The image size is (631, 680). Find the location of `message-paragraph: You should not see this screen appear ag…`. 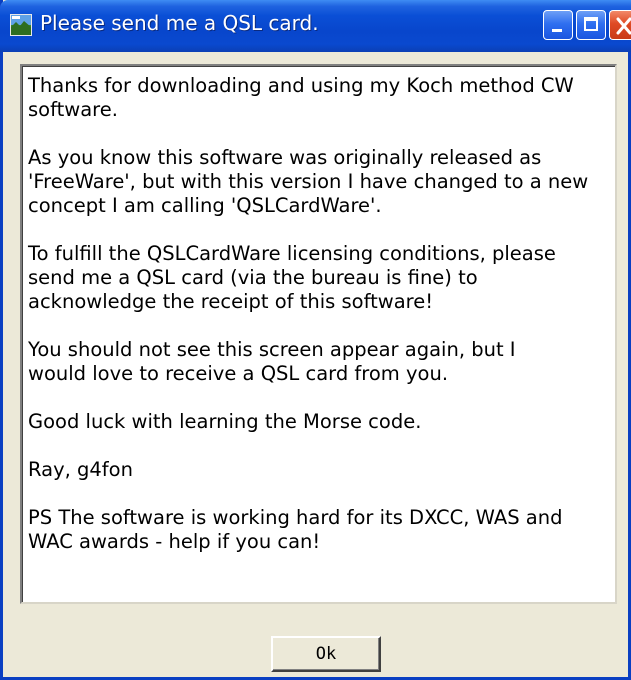

message-paragraph: You should not see this screen appear ag… is located at coordinates (272, 361).